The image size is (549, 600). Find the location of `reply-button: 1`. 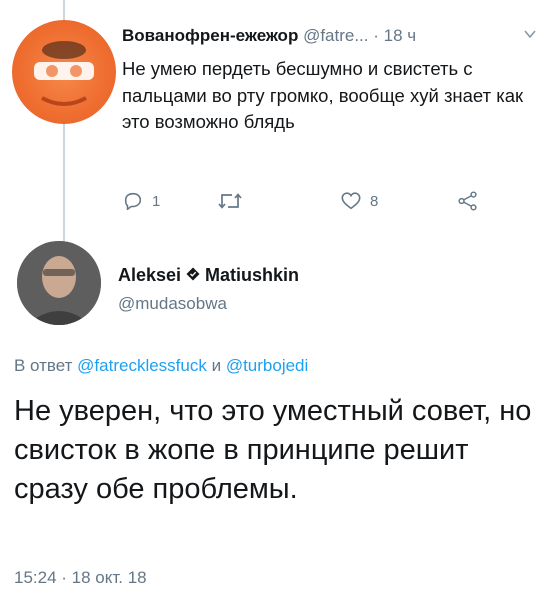

reply-button: 1 is located at coordinates (141, 201).